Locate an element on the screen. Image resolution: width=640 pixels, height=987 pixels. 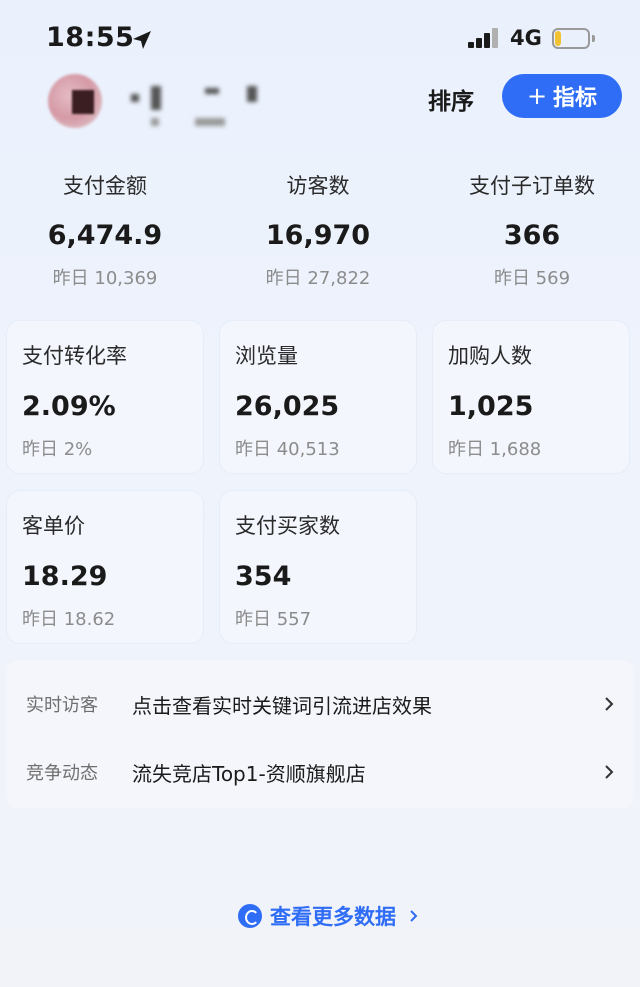
metric-label: 支付子订单数 is located at coordinates (532, 186).